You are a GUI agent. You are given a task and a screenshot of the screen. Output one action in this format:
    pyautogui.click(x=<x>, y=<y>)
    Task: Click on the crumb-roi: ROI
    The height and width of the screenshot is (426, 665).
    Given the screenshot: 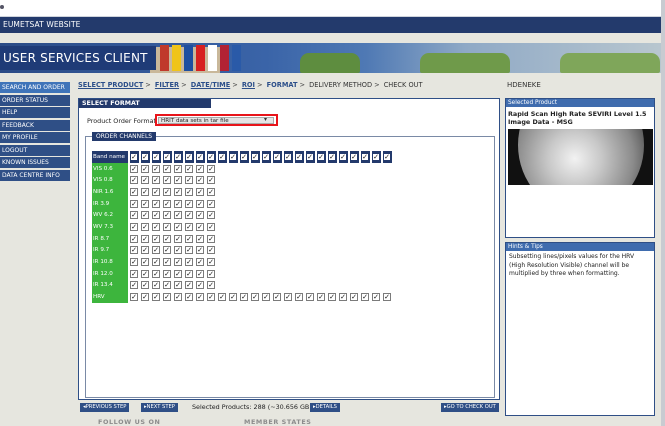 What is the action you would take?
    pyautogui.click(x=248, y=85)
    